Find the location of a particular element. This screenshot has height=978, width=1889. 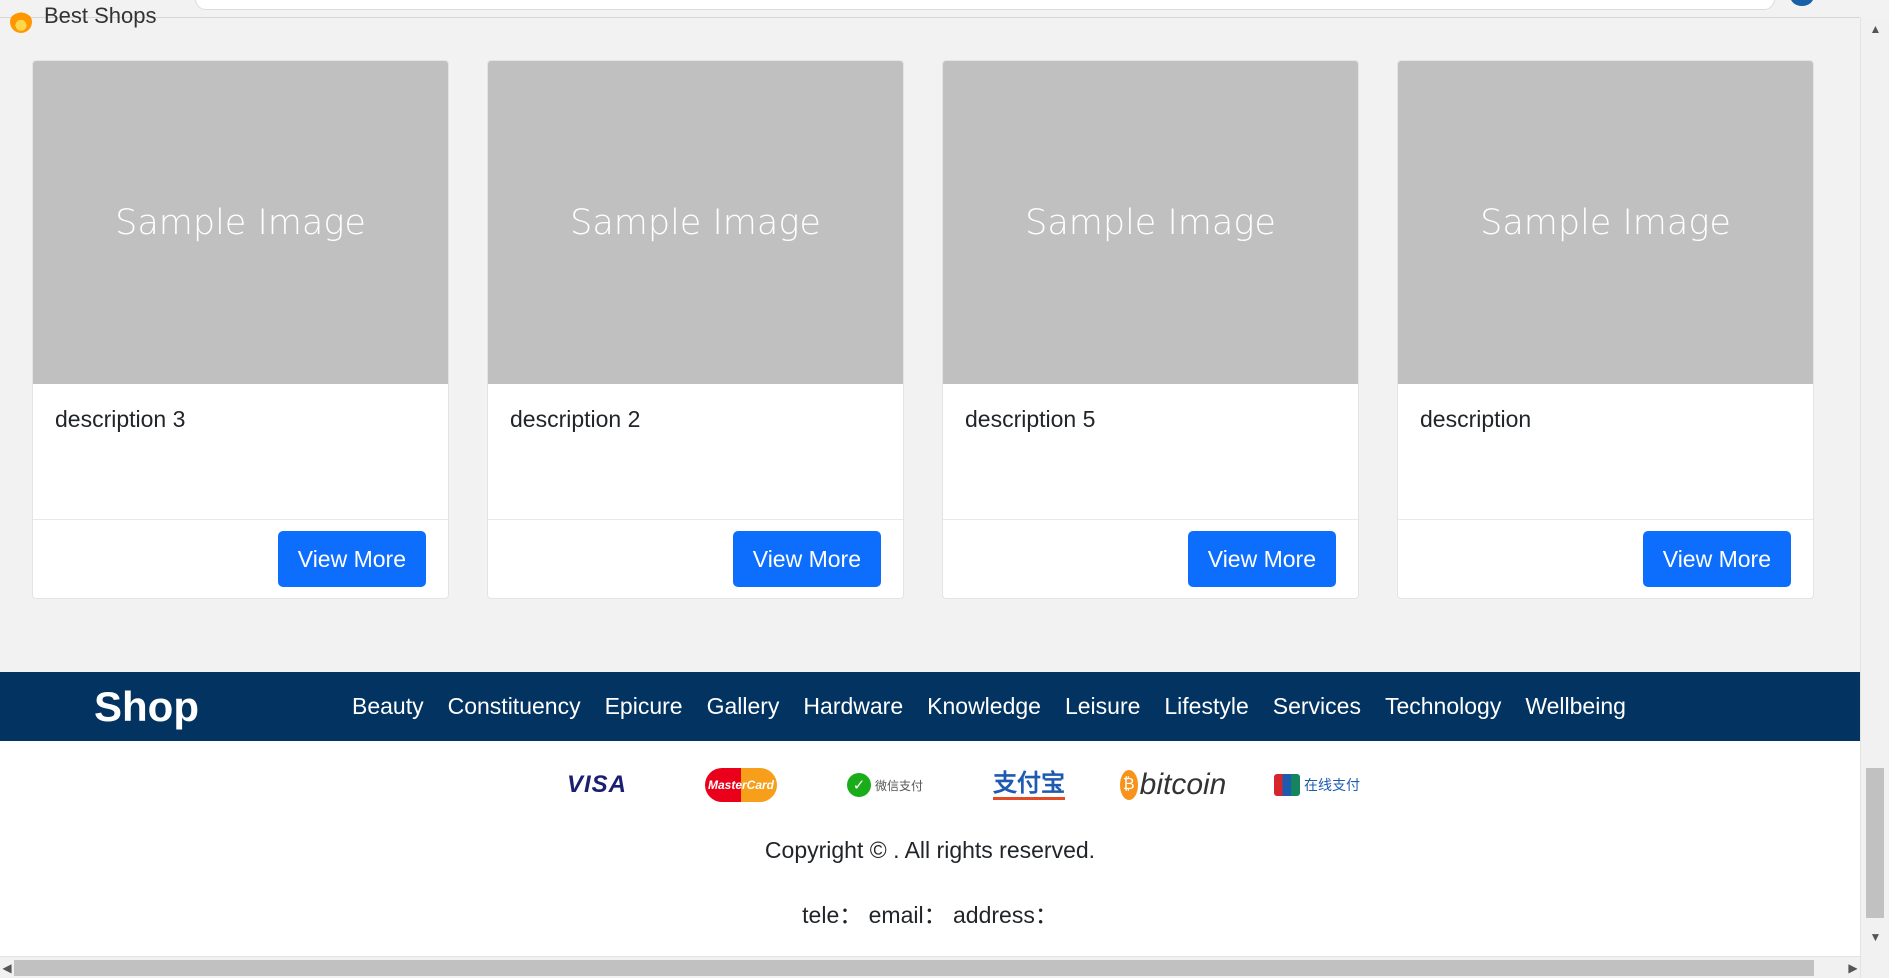

wechat-check-icon: ✓ is located at coordinates (858, 785).